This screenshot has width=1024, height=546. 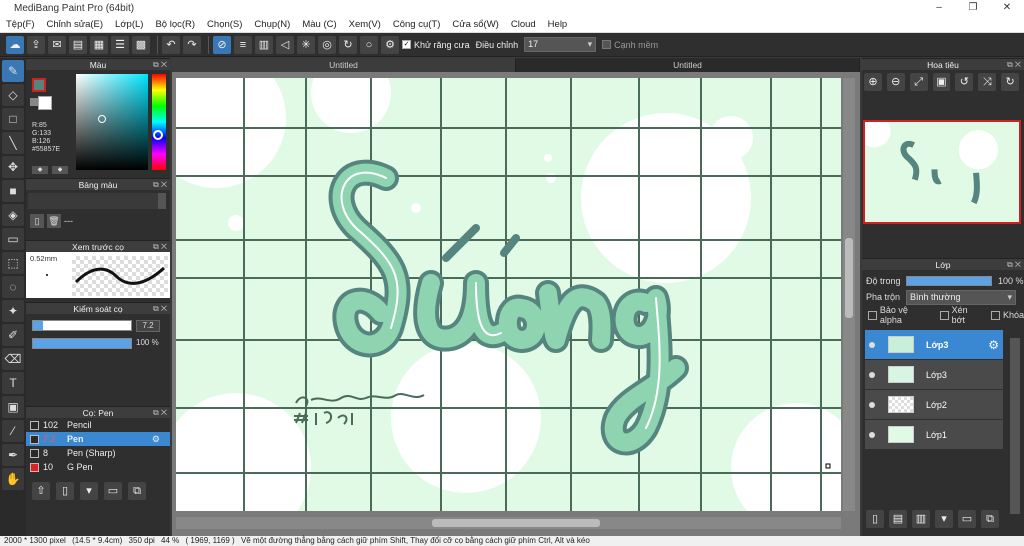 I want to click on vertical-scroll-thumb, so click(x=849, y=278).